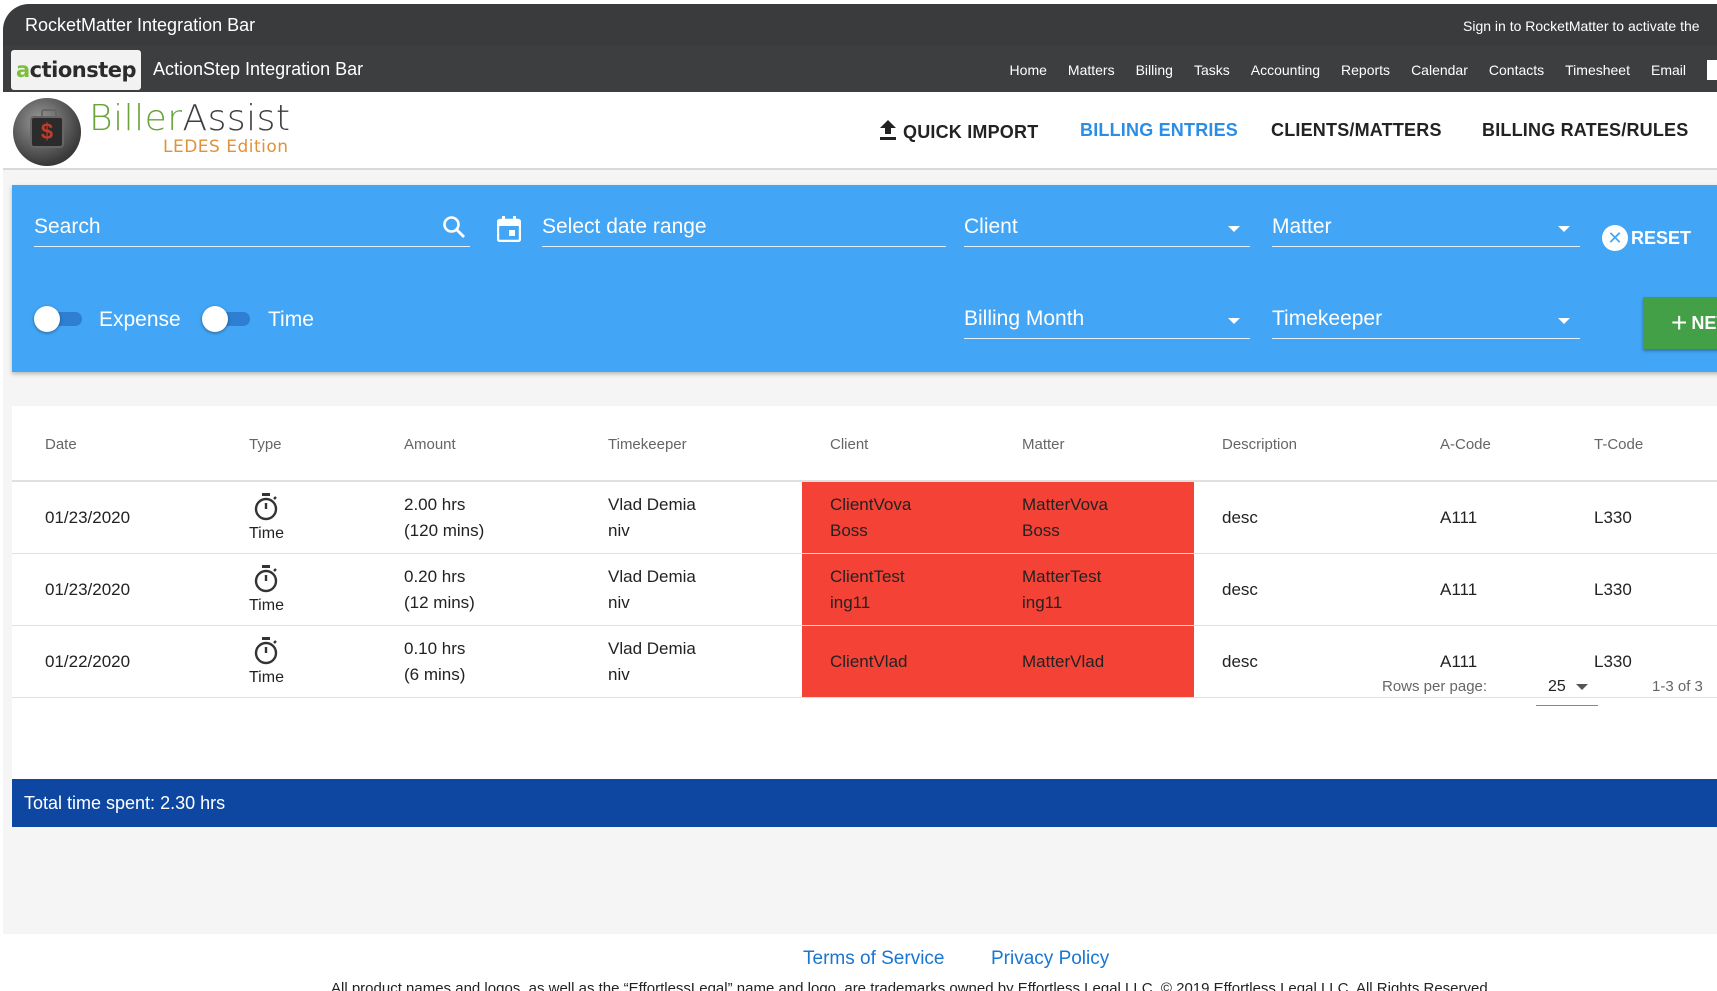 The height and width of the screenshot is (991, 1717). I want to click on cell-client: ClientVova Boss, so click(871, 517).